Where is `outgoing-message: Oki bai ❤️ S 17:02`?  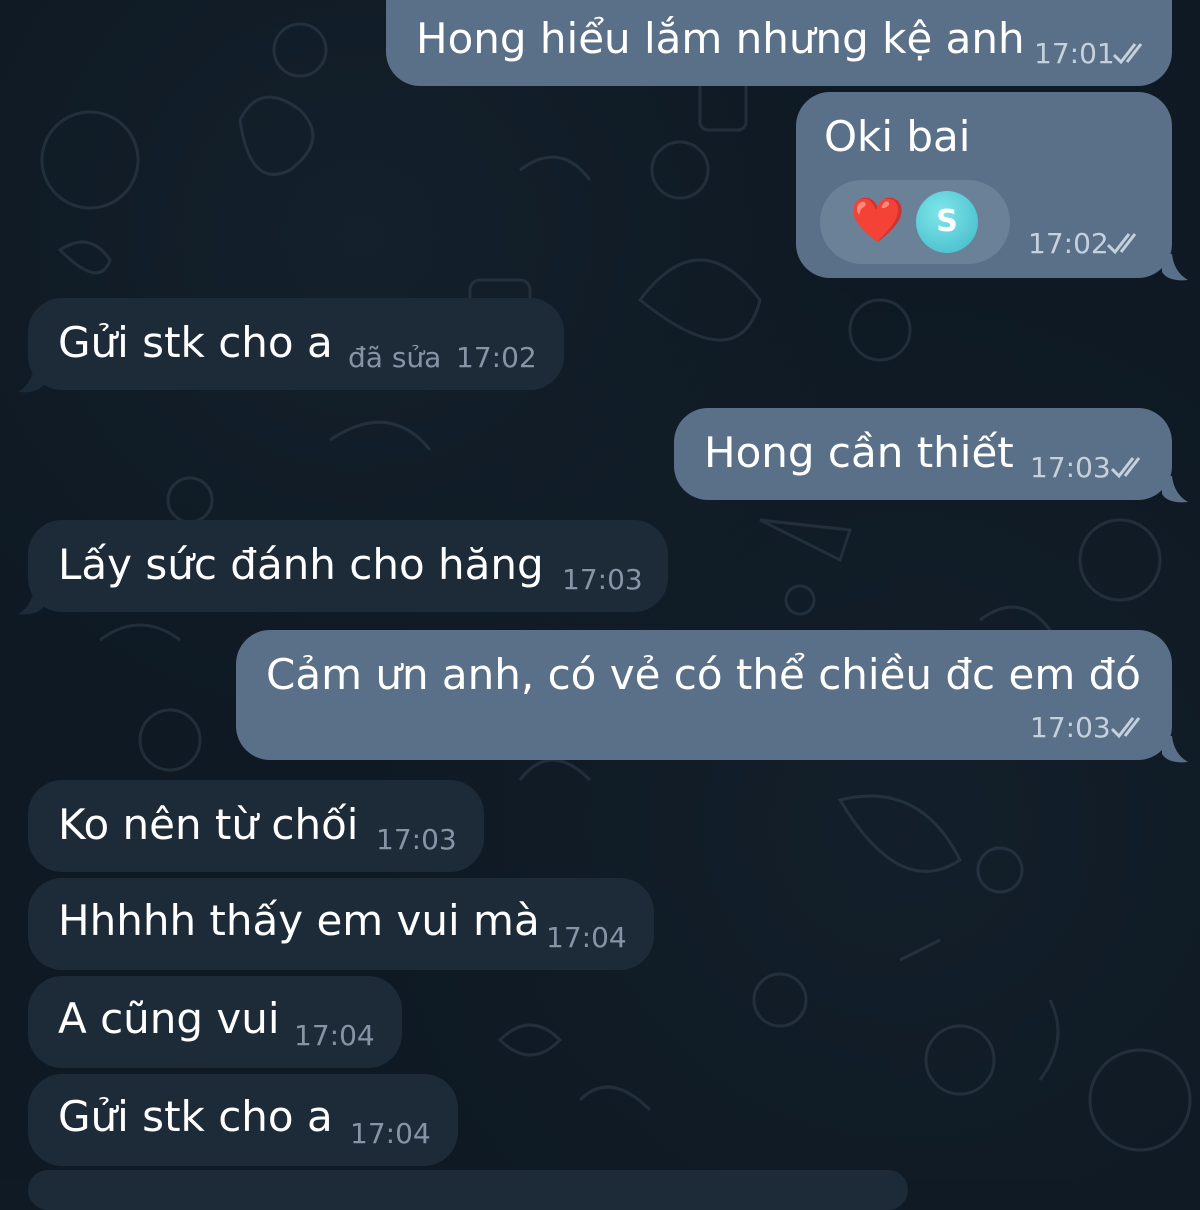
outgoing-message: Oki bai ❤️ S 17:02 is located at coordinates (984, 185).